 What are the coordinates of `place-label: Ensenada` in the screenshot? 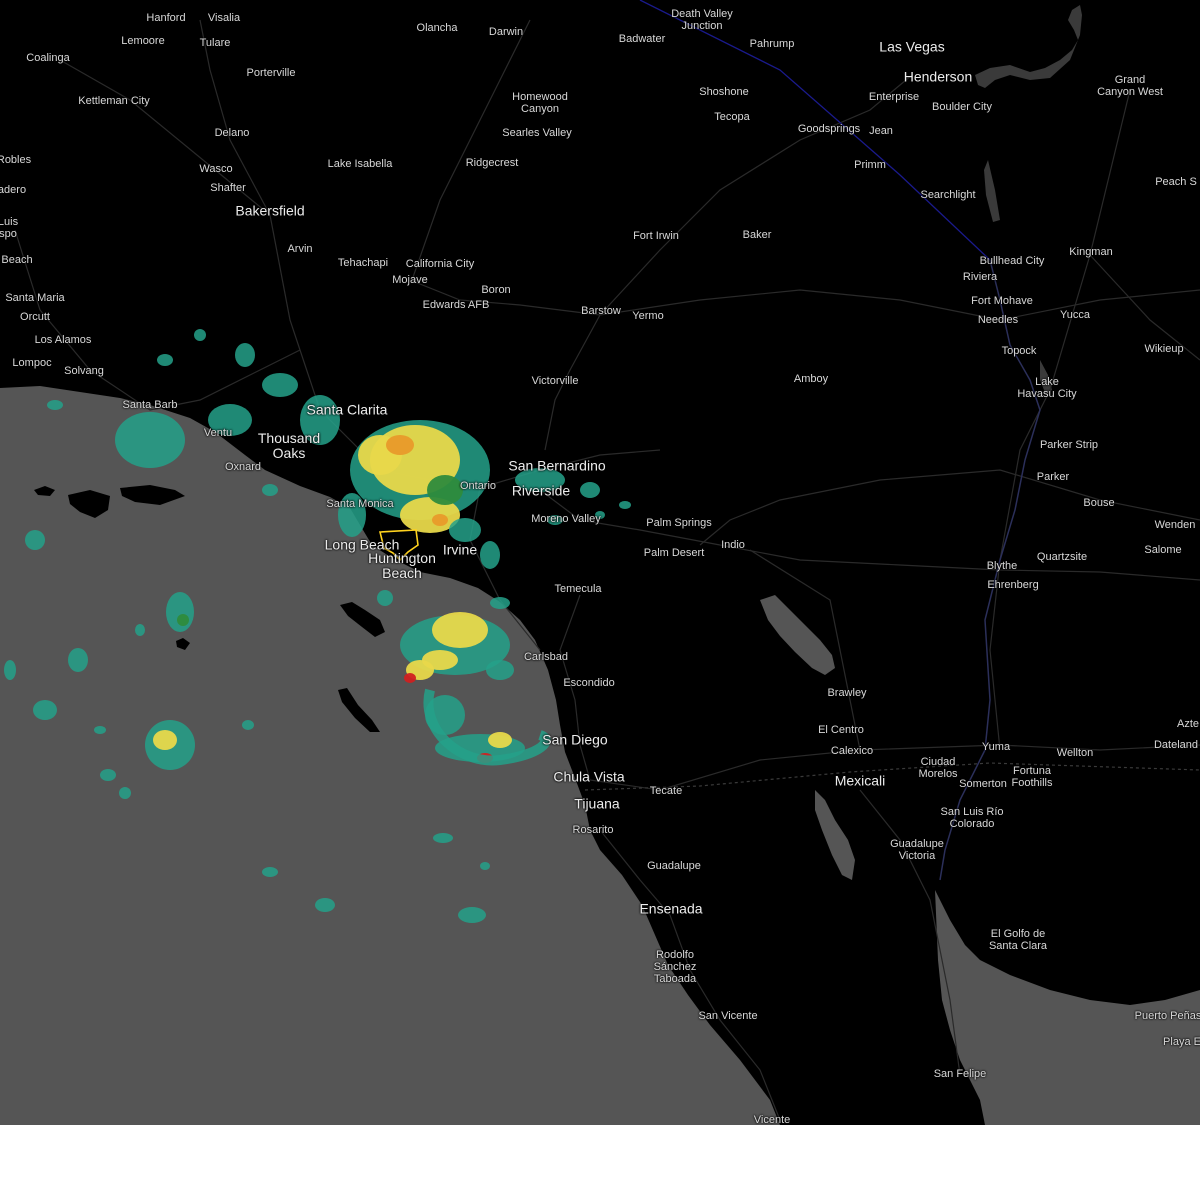 It's located at (671, 908).